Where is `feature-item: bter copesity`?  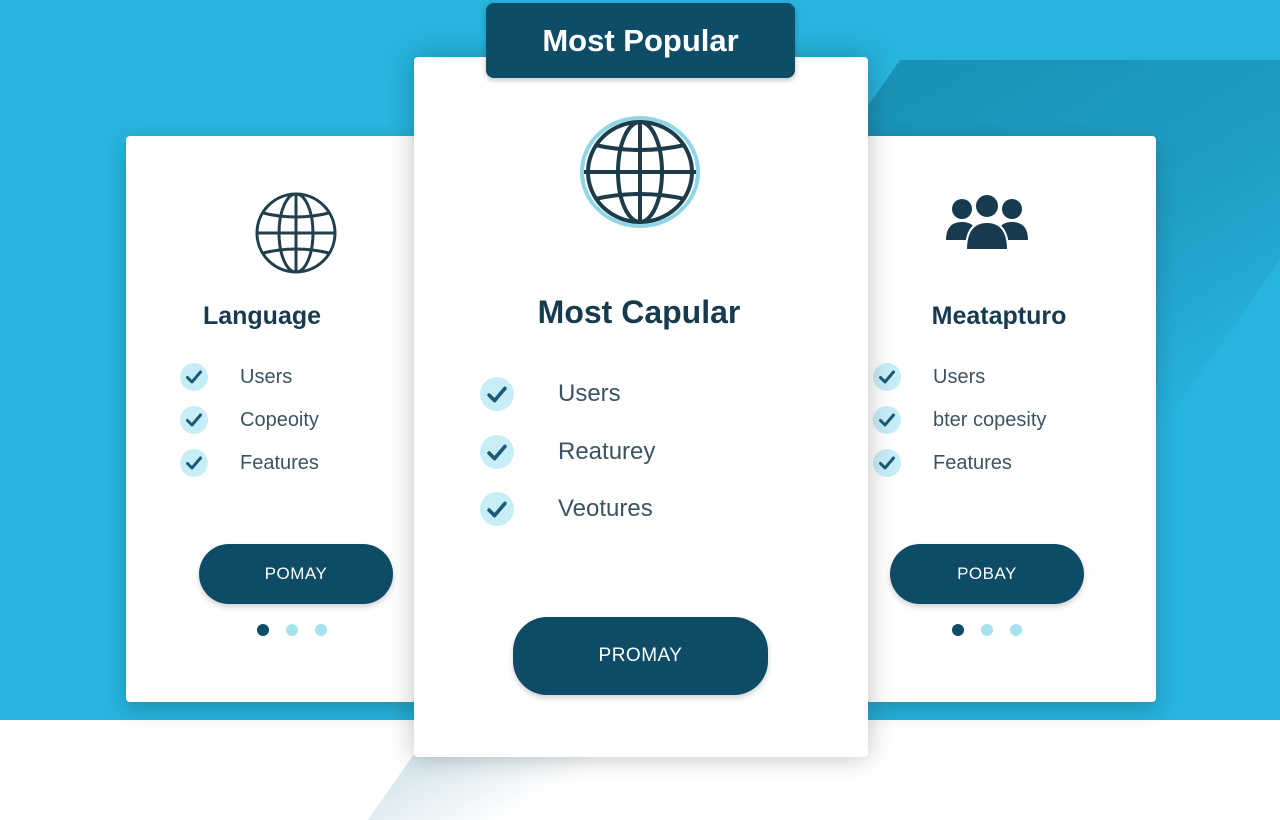 feature-item: bter copesity is located at coordinates (959, 420).